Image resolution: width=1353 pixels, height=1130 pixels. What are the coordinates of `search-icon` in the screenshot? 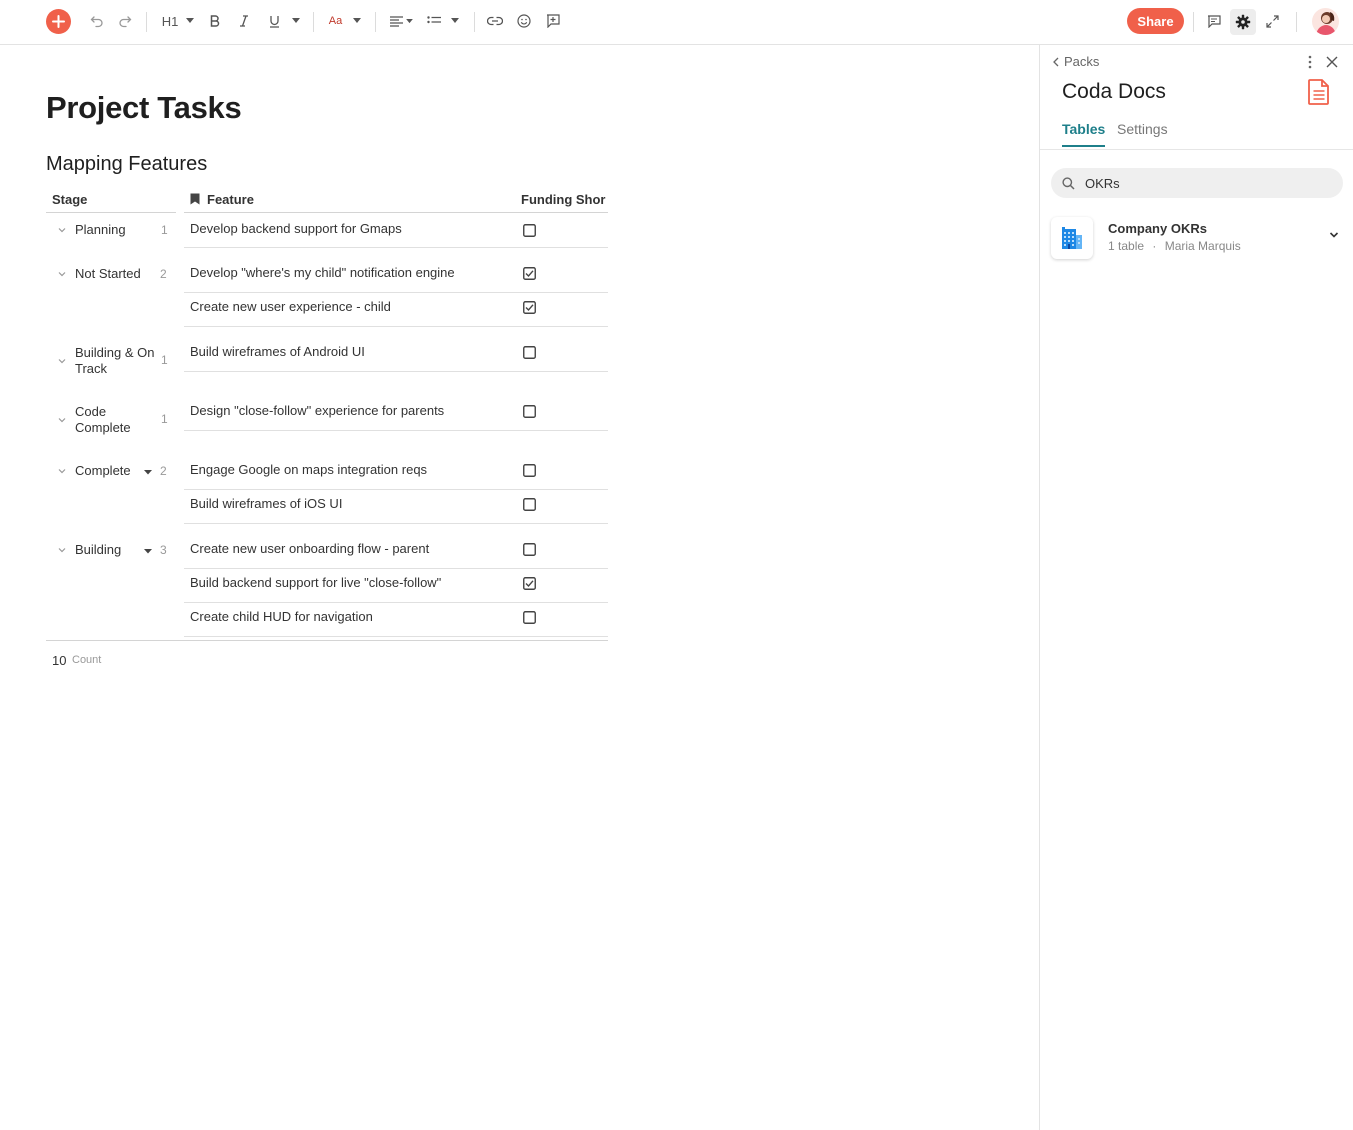 It's located at (1068, 183).